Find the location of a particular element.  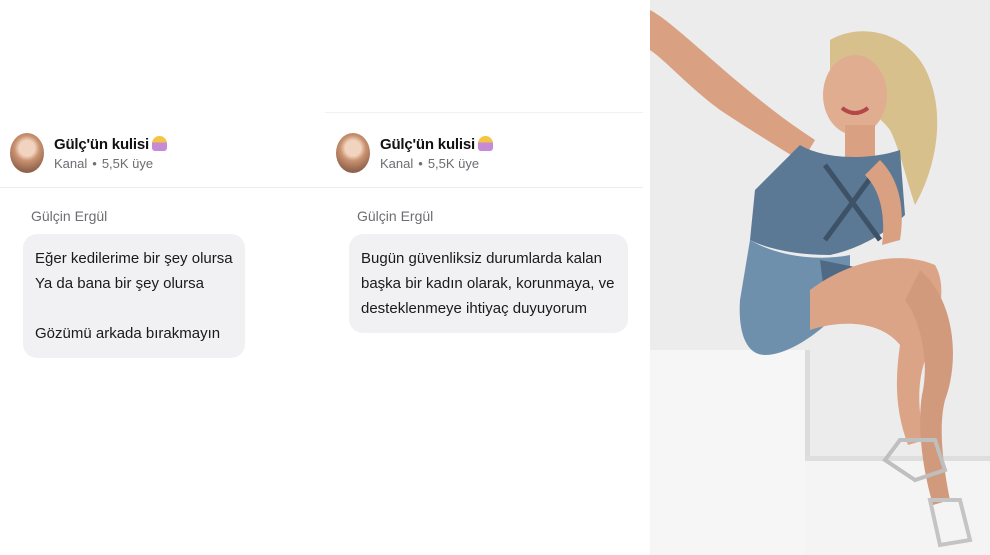

message-line: Bugün güvenliksiz durumlarda kalan is located at coordinates (481, 258).